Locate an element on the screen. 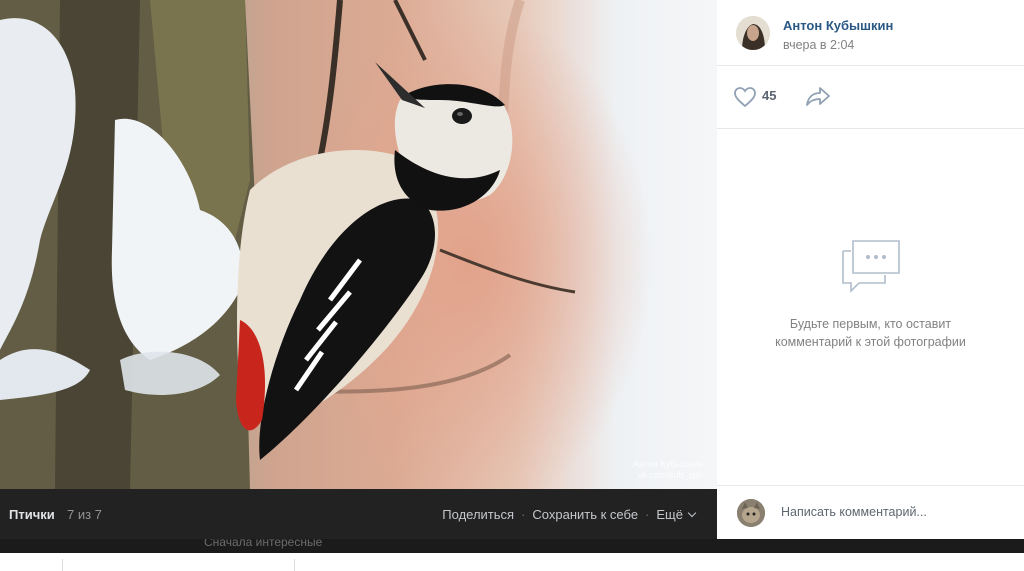 Image resolution: width=1024 pixels, height=571 pixels. empty-line-2: комментарий к этой фотографии is located at coordinates (870, 342).